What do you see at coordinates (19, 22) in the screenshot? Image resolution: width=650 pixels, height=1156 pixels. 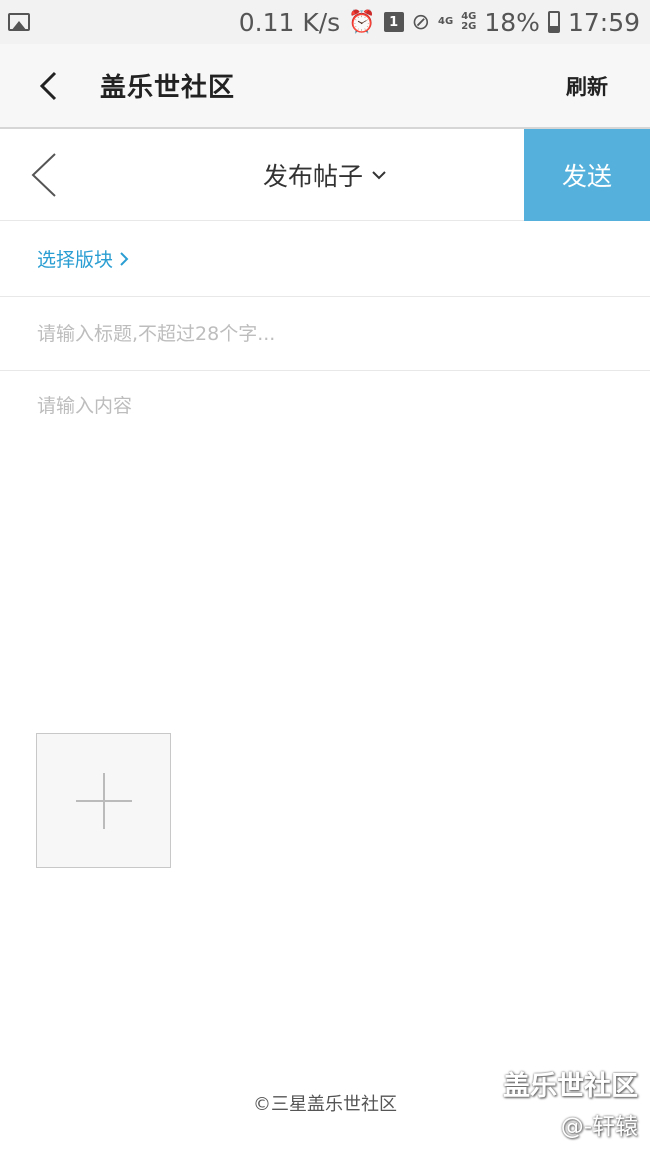 I see `image-icon` at bounding box center [19, 22].